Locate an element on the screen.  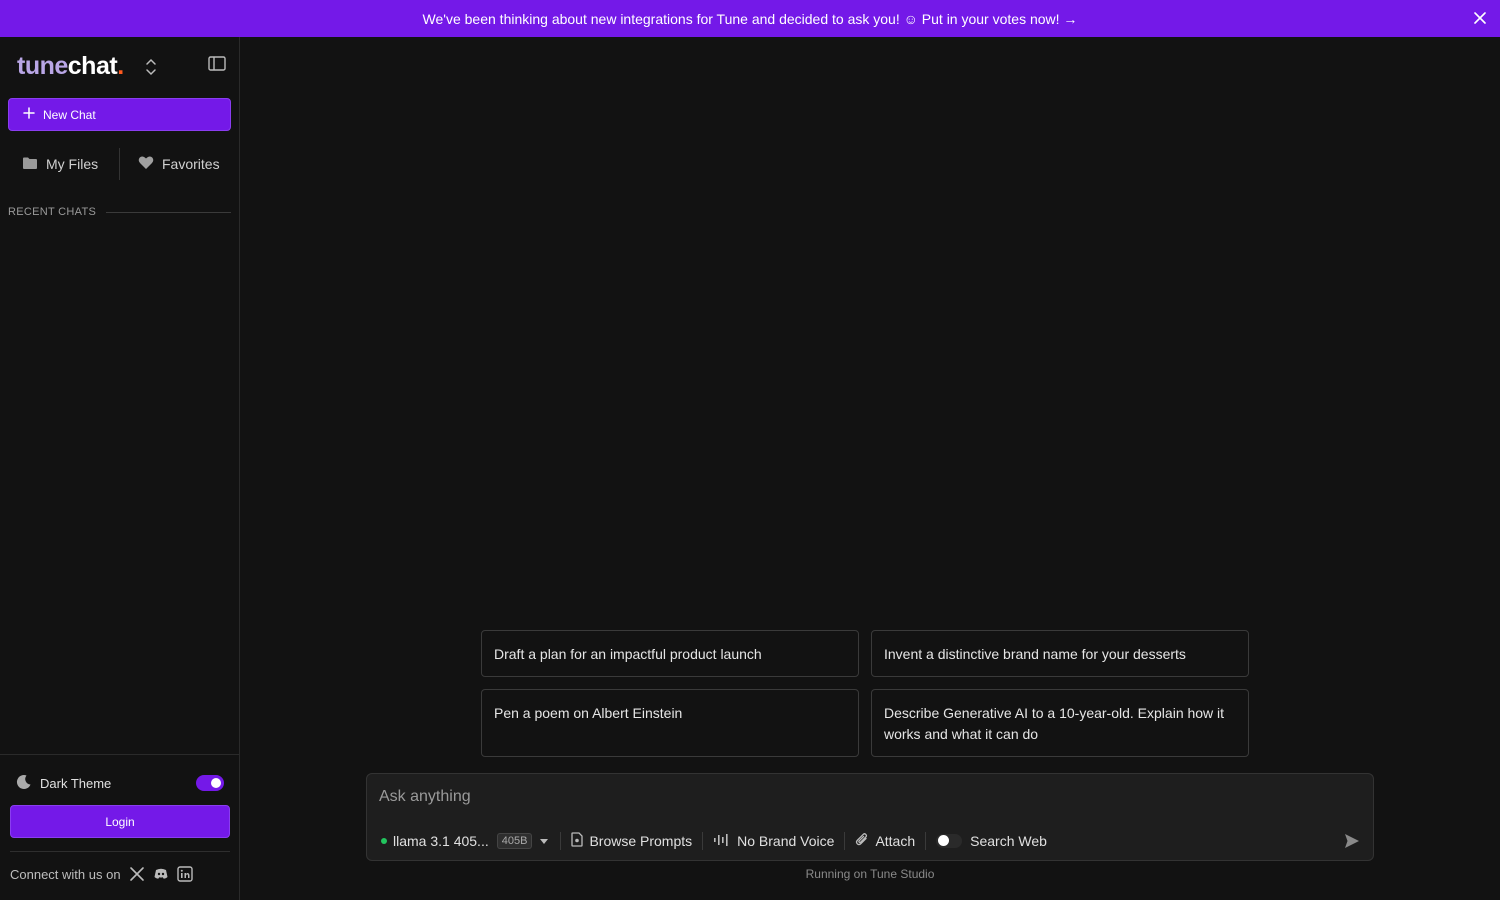
close-icon is located at coordinates (1480, 18).